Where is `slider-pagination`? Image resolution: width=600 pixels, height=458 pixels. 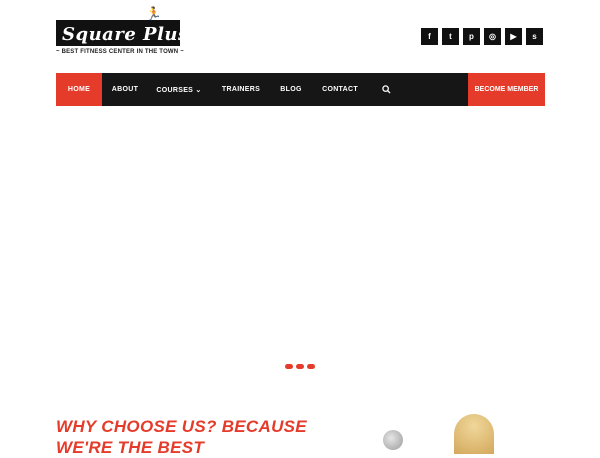
slider-pagination is located at coordinates (300, 366).